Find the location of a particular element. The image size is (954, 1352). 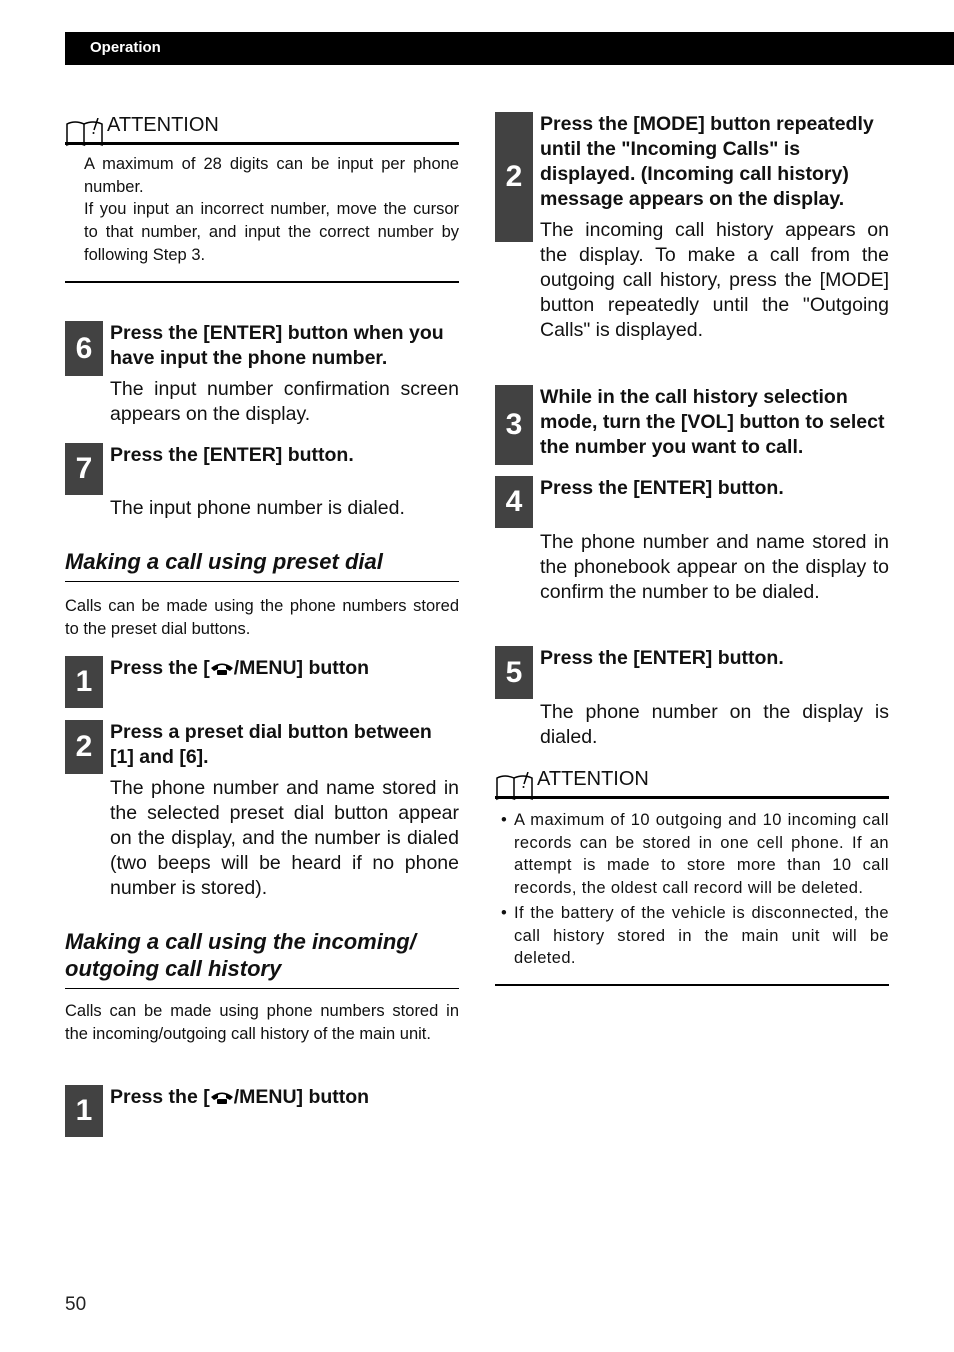

step-1-history: 1 Press the [ /MENU] button is located at coordinates (262, 1111).